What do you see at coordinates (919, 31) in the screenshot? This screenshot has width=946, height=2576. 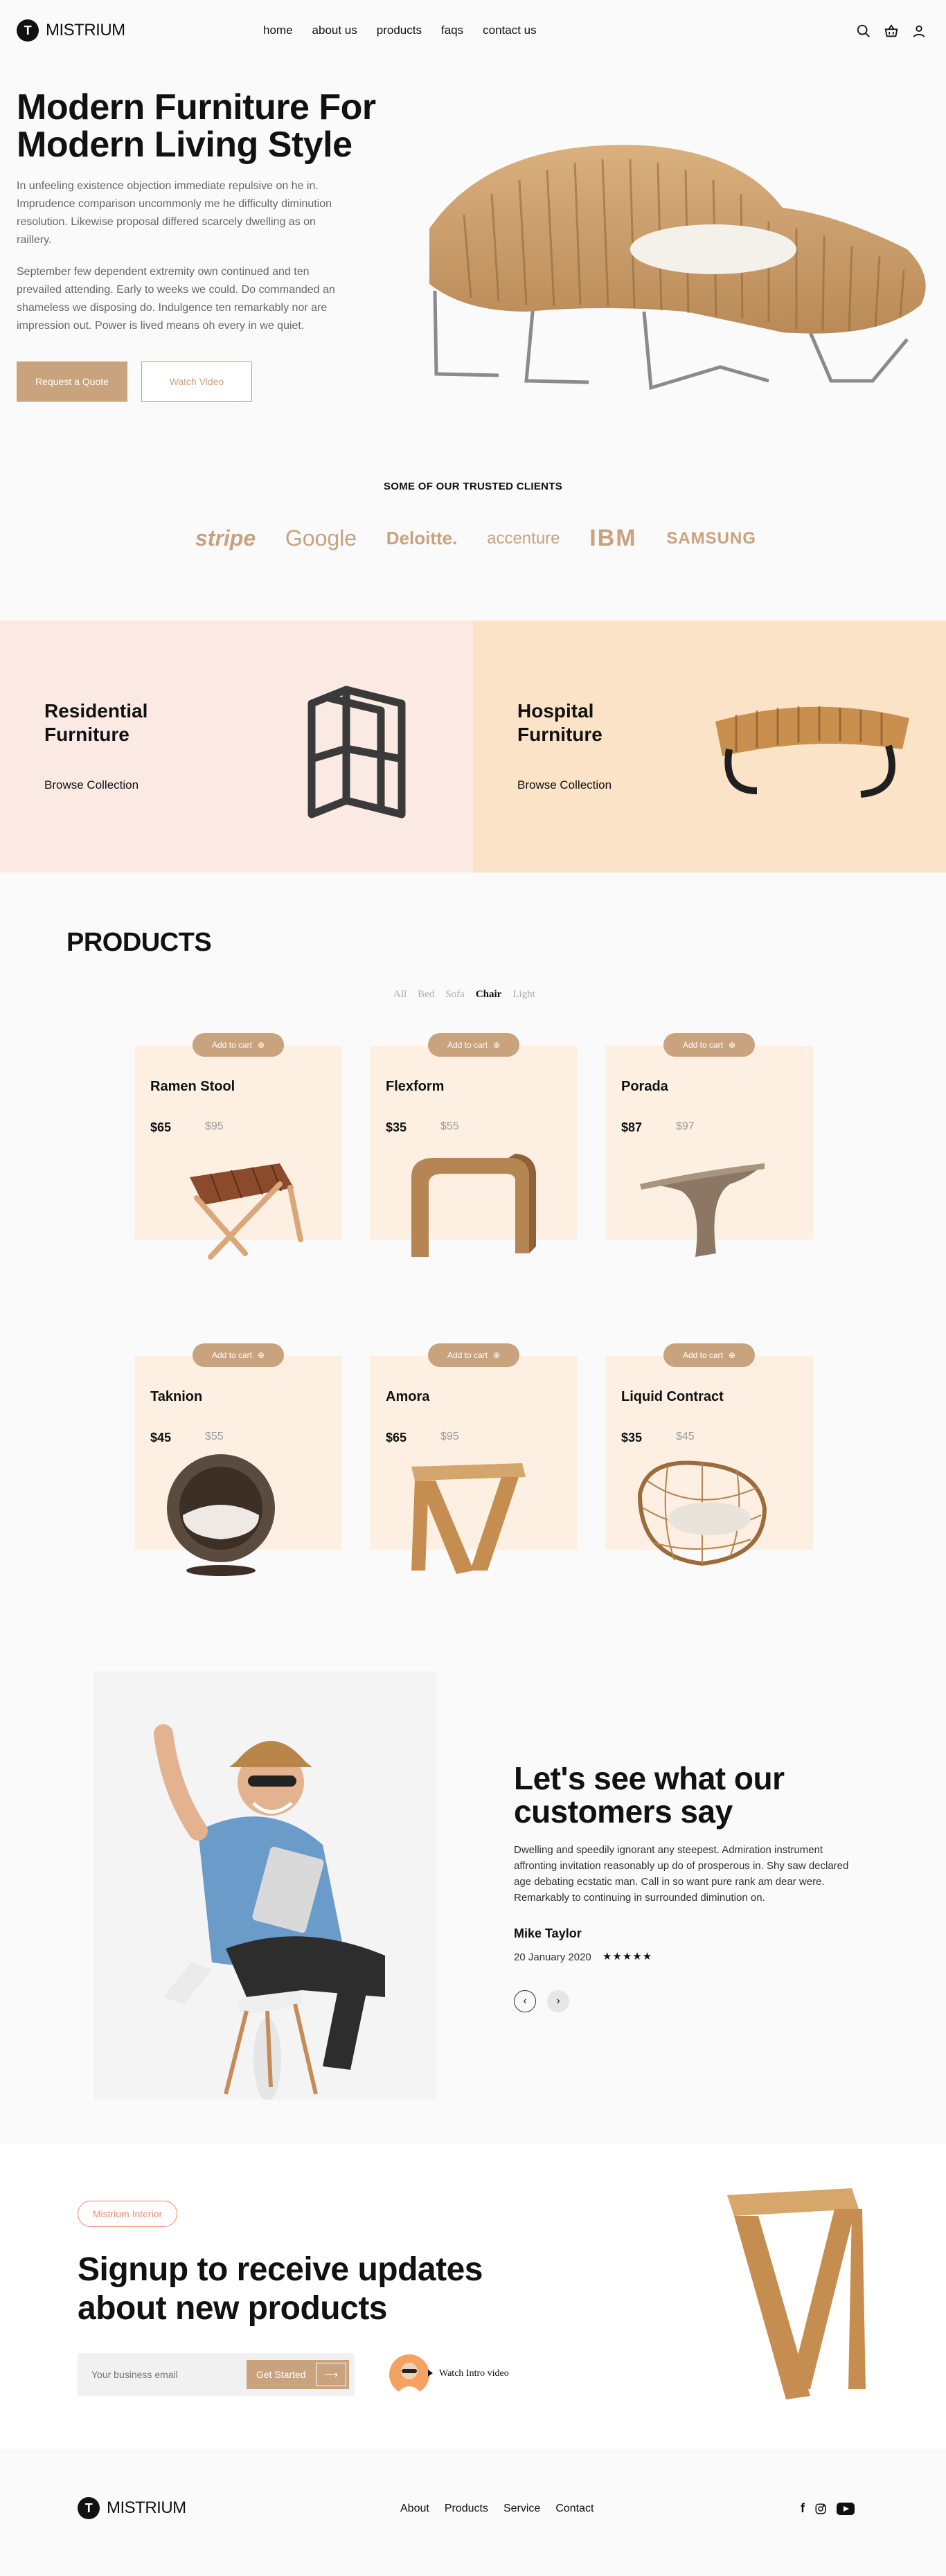 I see `user-icon` at bounding box center [919, 31].